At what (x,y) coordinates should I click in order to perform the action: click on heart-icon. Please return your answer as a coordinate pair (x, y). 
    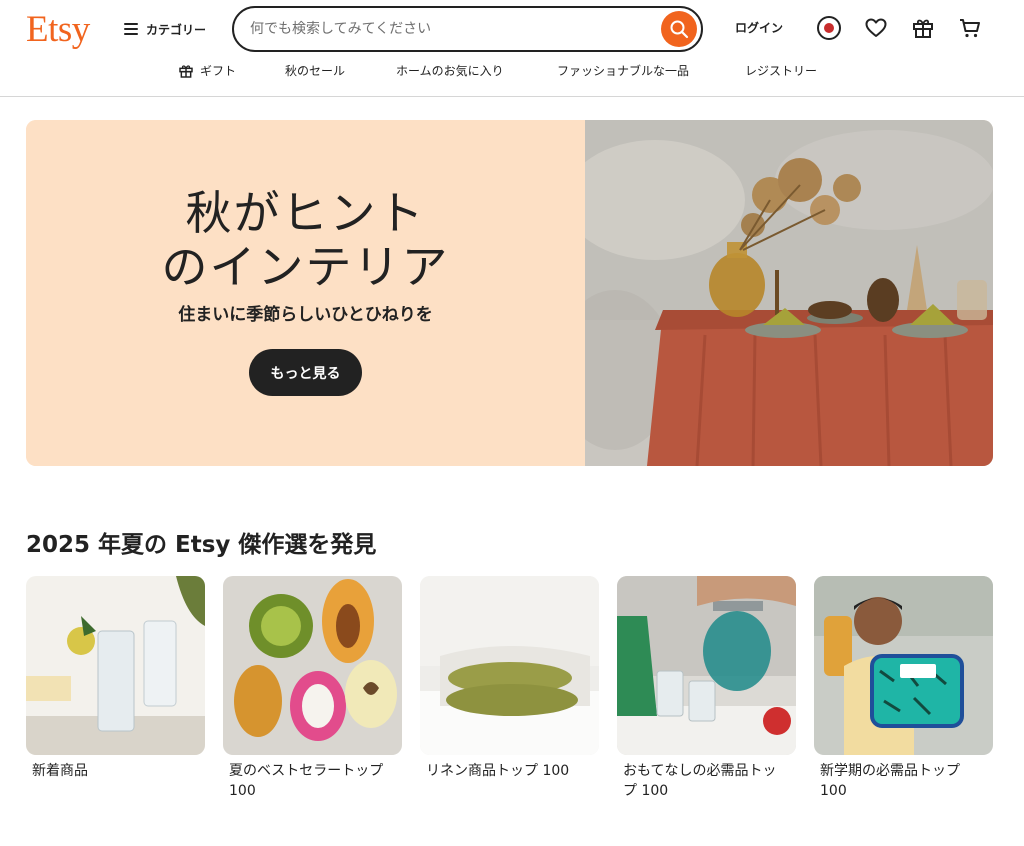
    Looking at the image, I should click on (876, 27).